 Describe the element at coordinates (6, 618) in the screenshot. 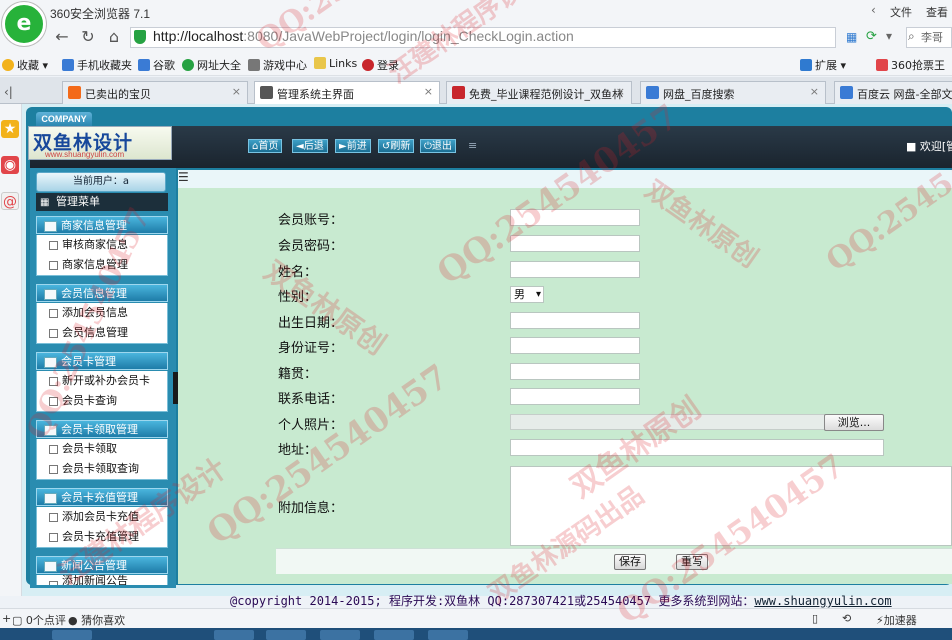

I see `add-icon: +` at that location.